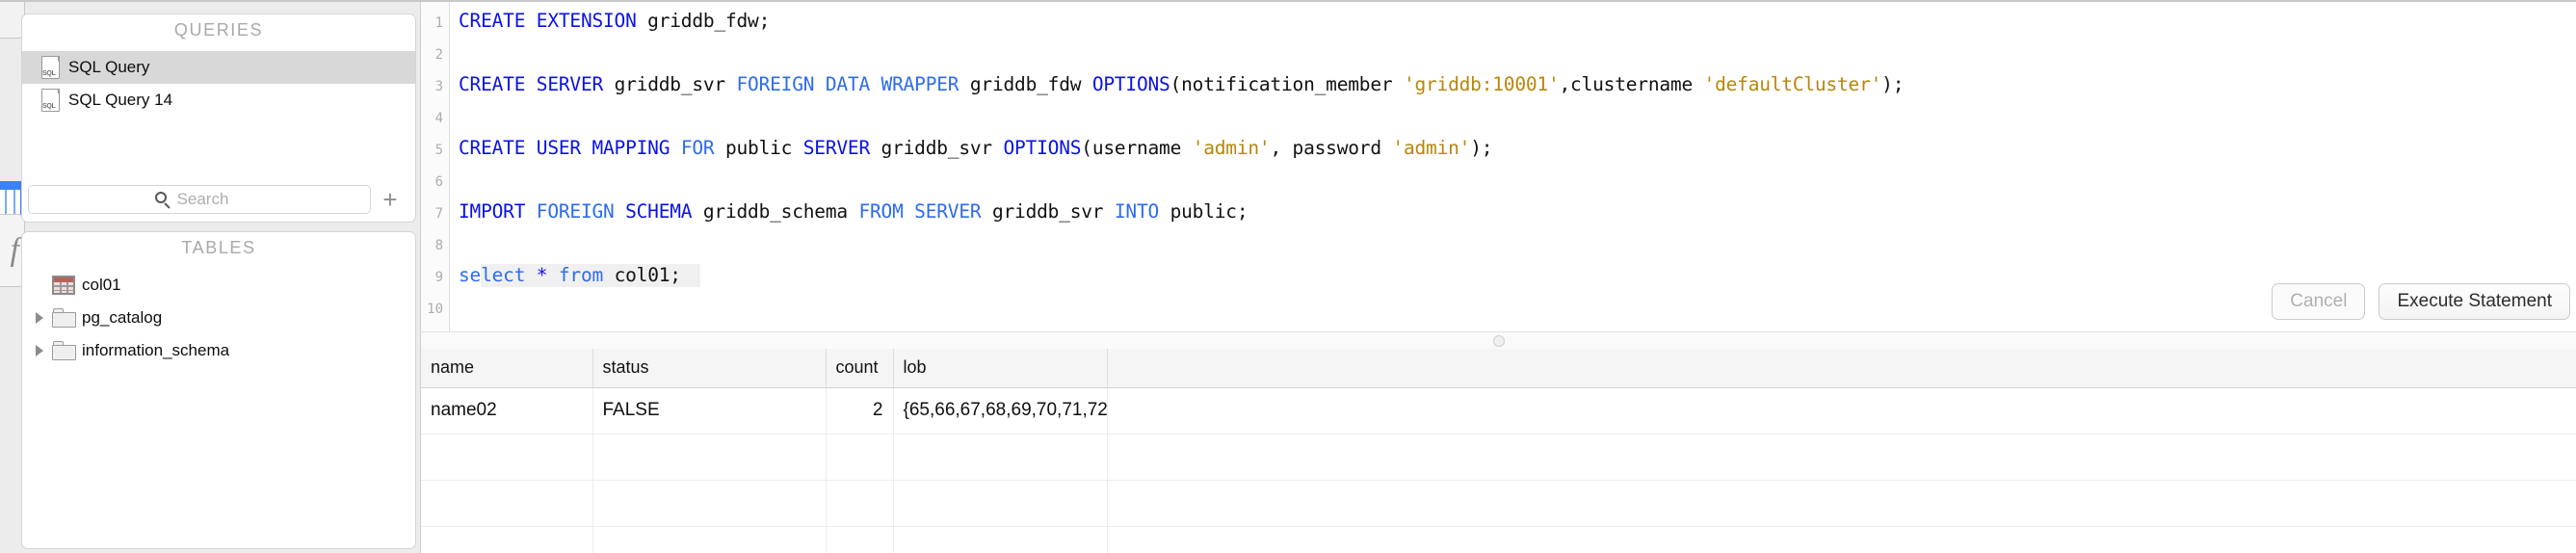 The height and width of the screenshot is (553, 2576). Describe the element at coordinates (1842, 368) in the screenshot. I see `column-header-empty` at that location.